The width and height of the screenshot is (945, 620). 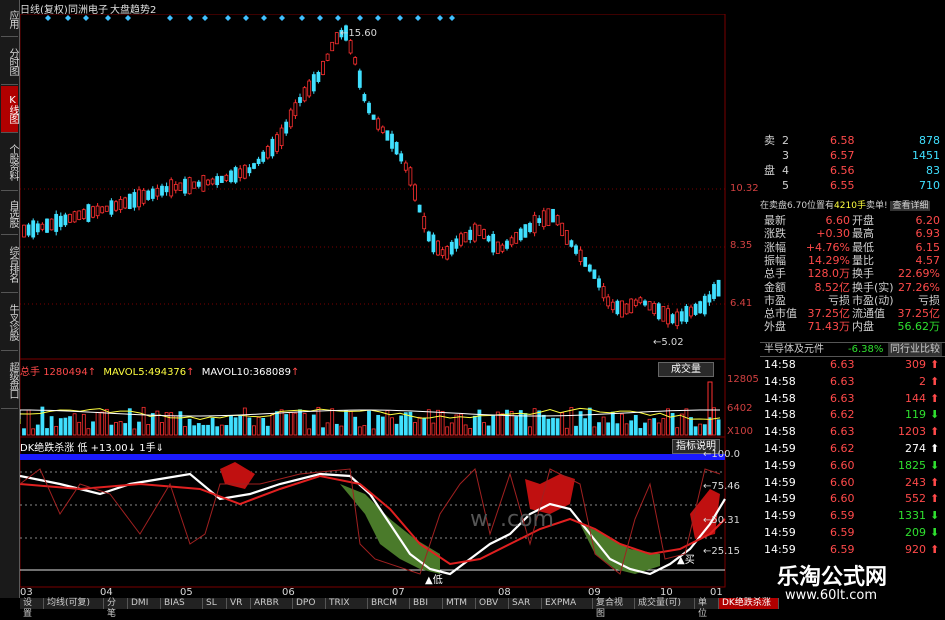 What do you see at coordinates (716, 592) in the screenshot?
I see `x-tick-label: 01` at bounding box center [716, 592].